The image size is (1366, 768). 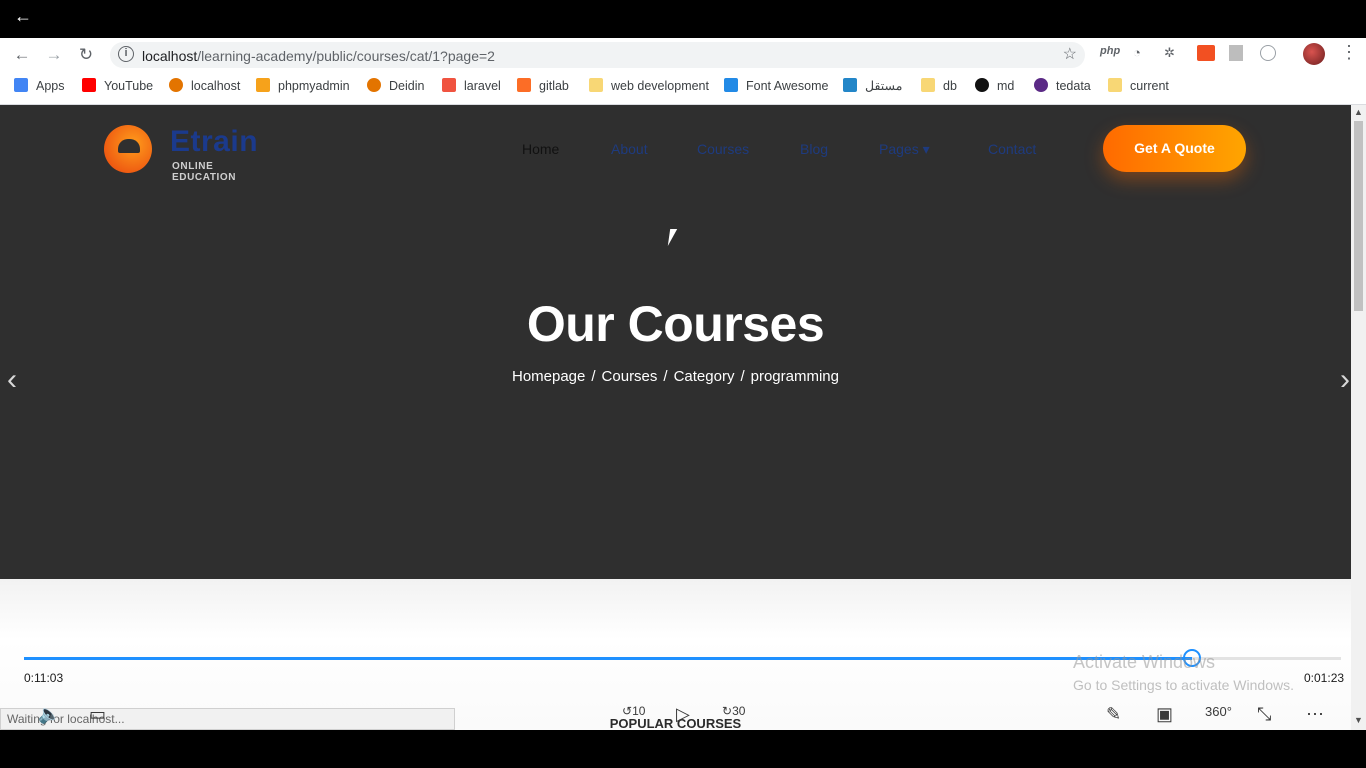 I want to click on bookmark-label: md, so click(x=1006, y=86).